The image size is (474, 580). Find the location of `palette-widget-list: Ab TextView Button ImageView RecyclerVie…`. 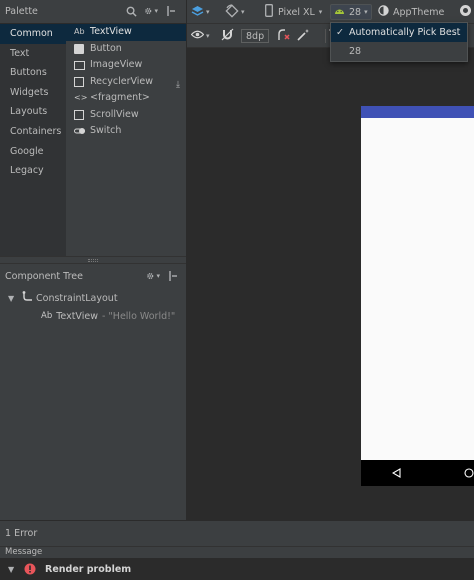

palette-widget-list: Ab TextView Button ImageView RecyclerVie… is located at coordinates (126, 140).